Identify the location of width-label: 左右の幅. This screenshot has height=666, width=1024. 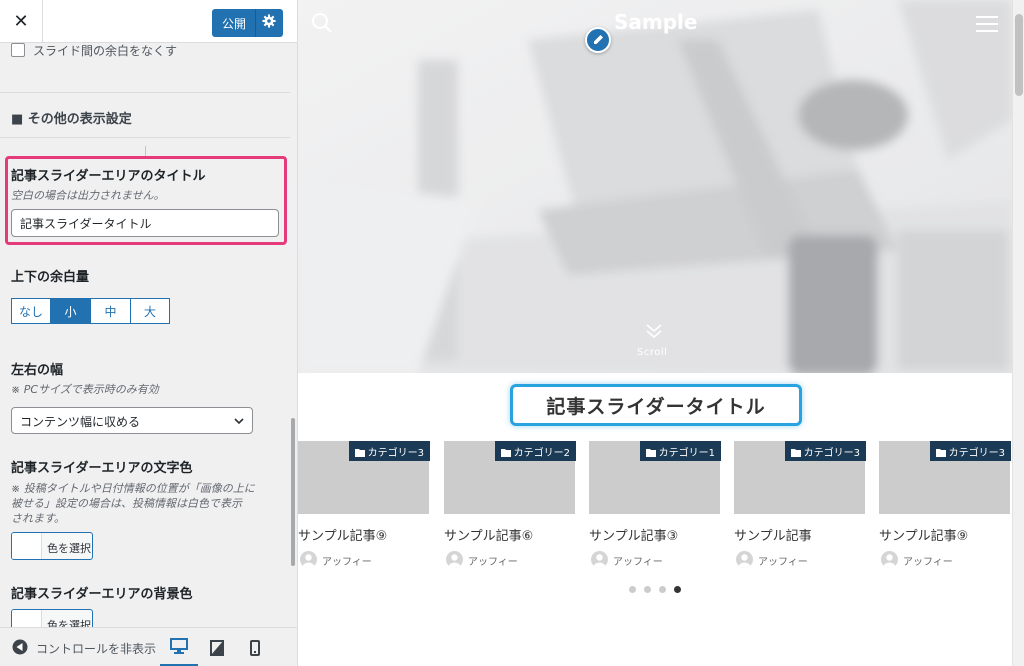
(37, 370).